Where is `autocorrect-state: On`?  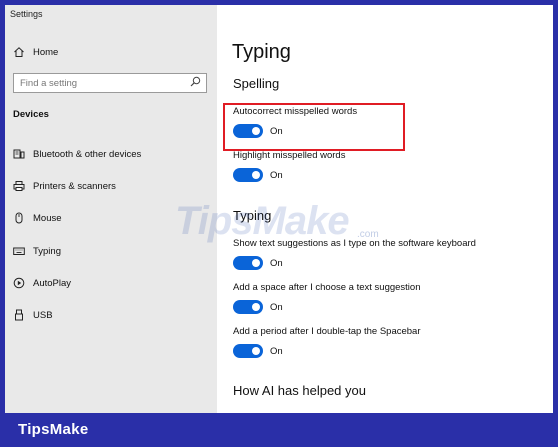
autocorrect-state: On is located at coordinates (276, 131).